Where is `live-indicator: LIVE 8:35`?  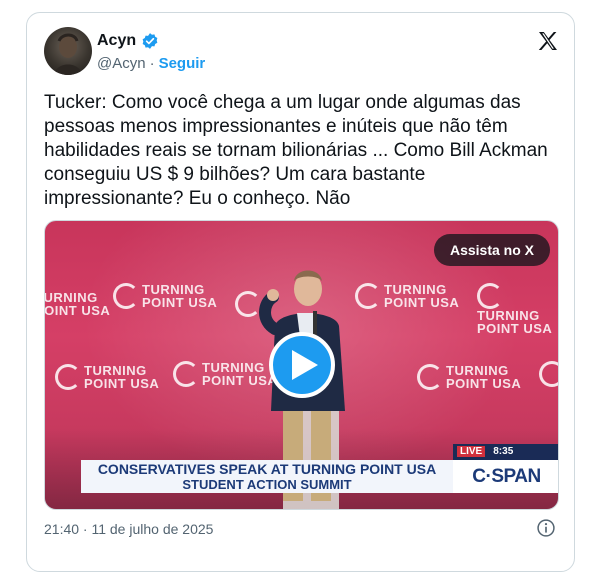
live-indicator: LIVE 8:35 is located at coordinates (505, 452).